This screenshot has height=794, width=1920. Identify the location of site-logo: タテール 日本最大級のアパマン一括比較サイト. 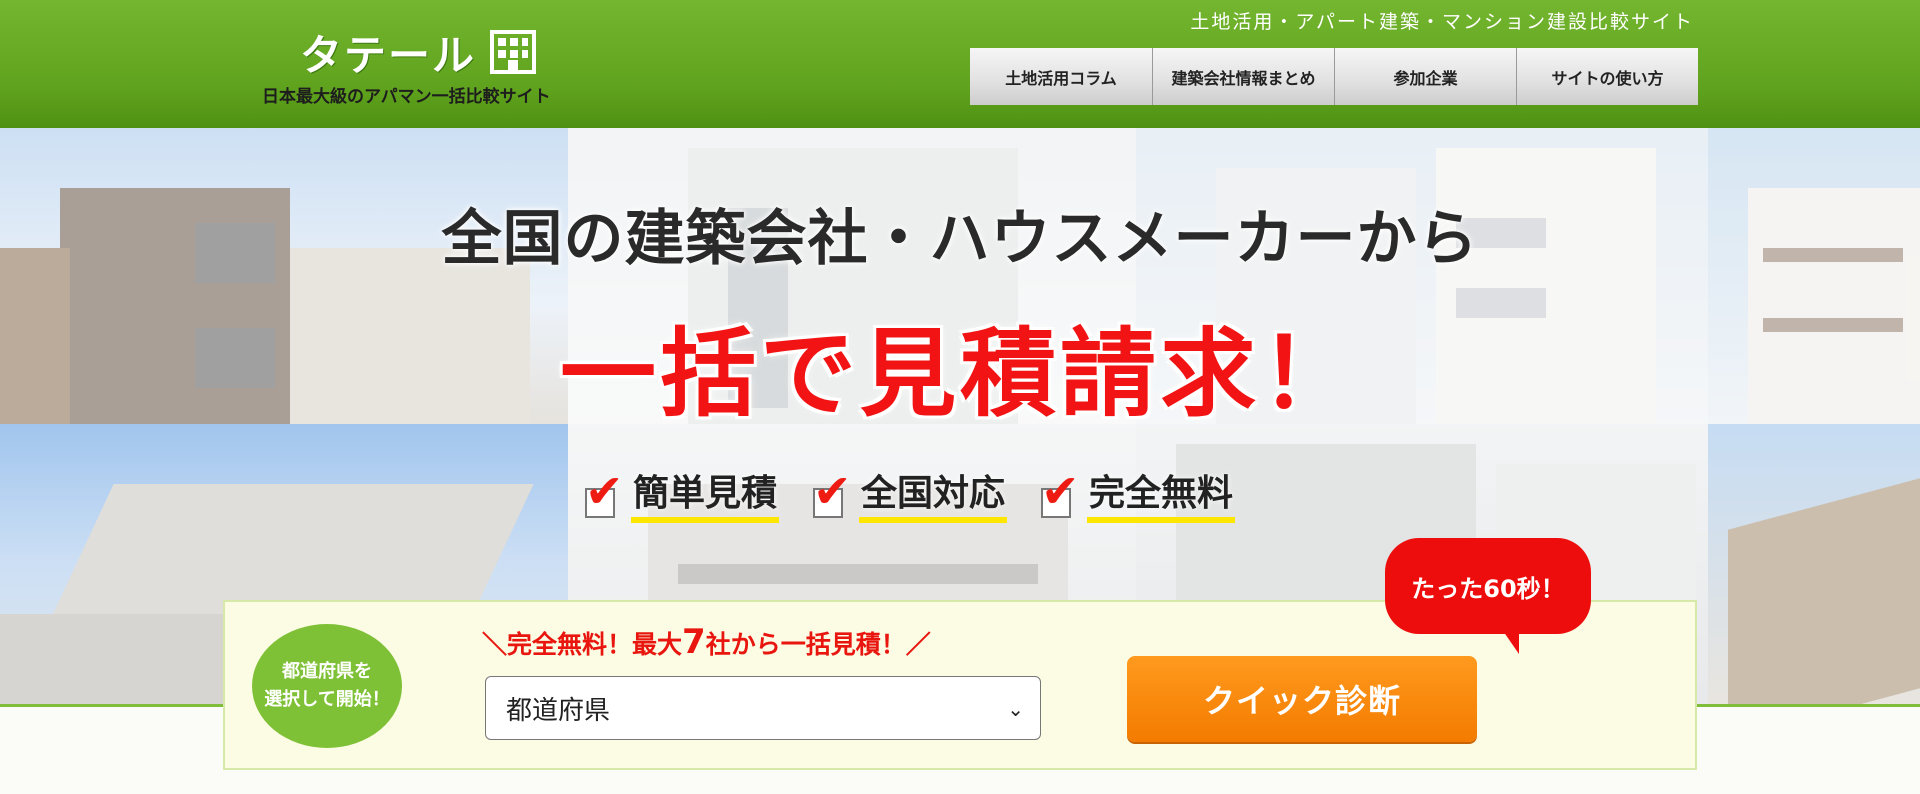
(422, 65).